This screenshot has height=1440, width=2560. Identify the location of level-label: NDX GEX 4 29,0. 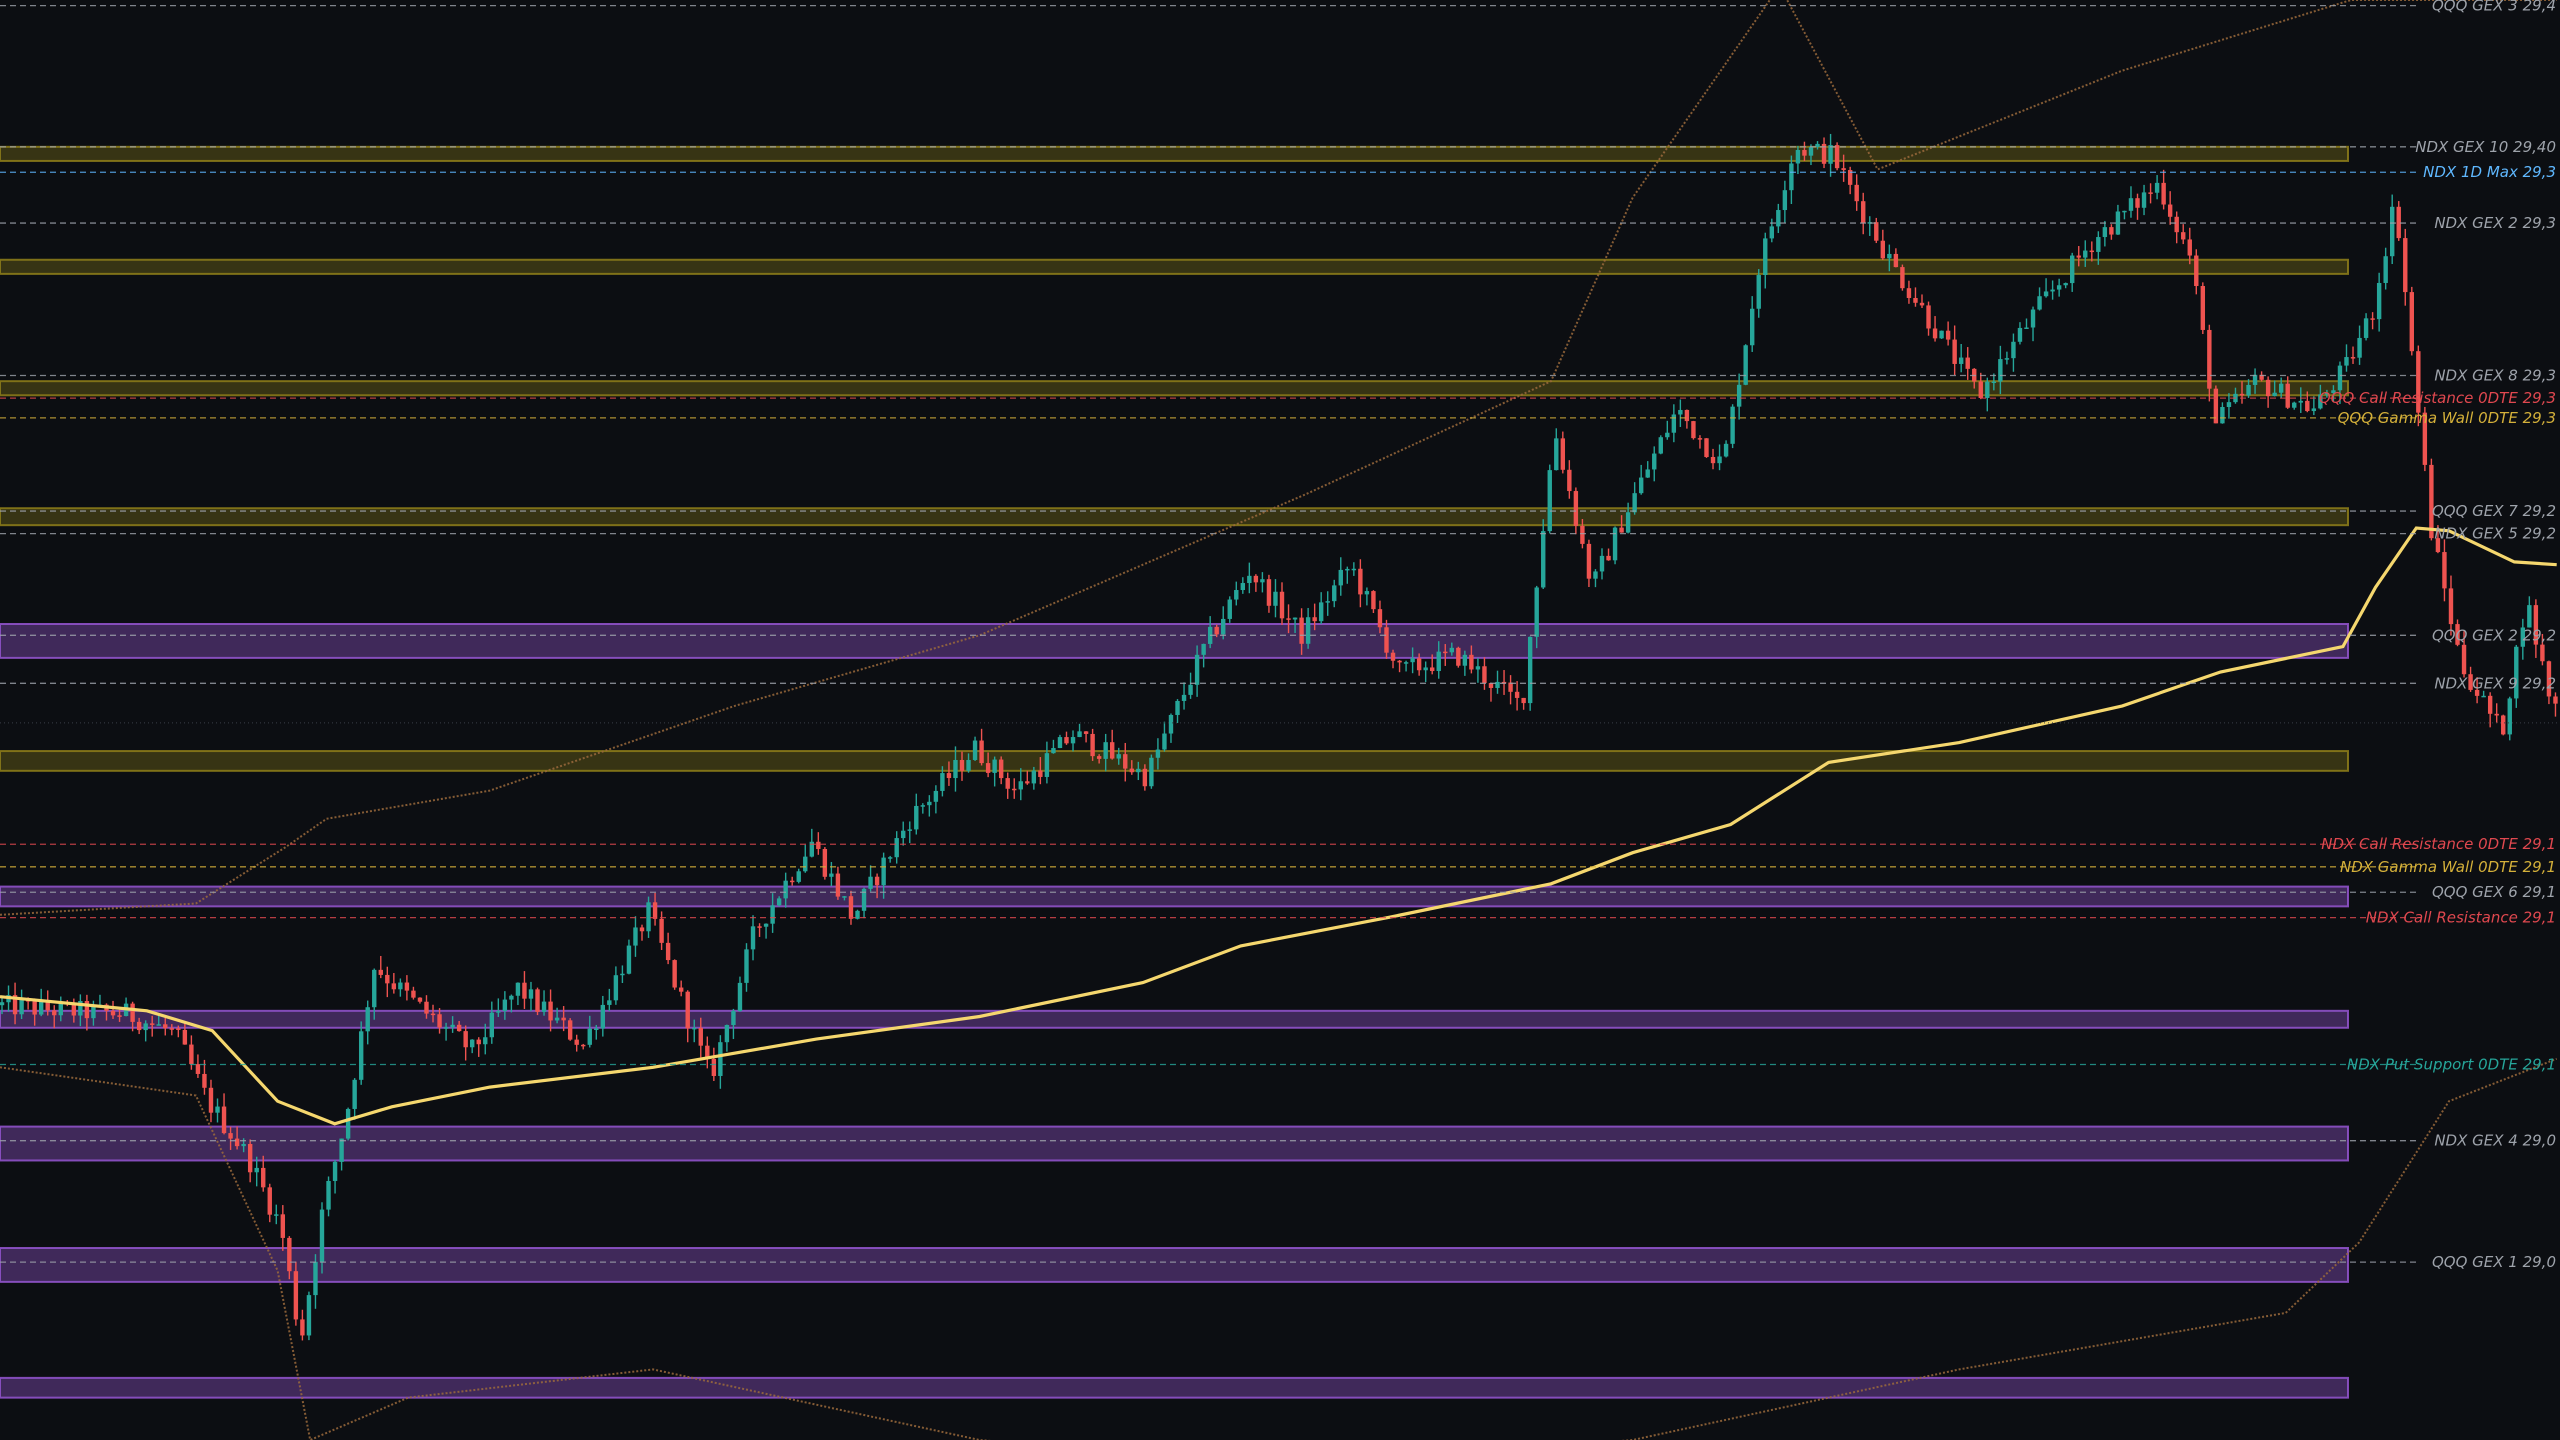
(2495, 1141).